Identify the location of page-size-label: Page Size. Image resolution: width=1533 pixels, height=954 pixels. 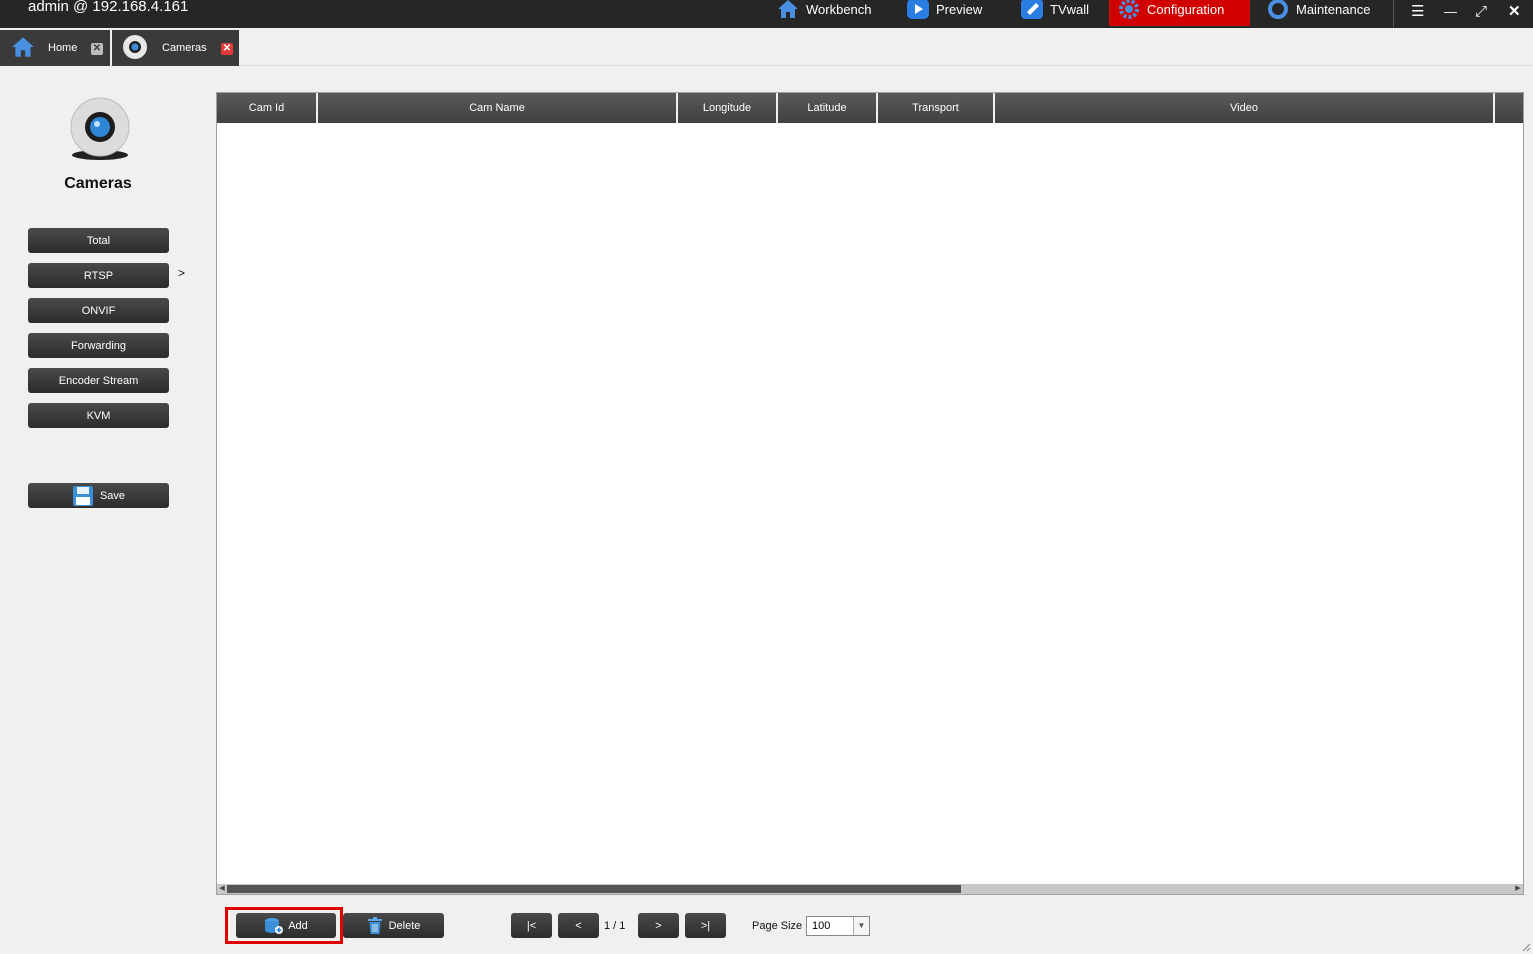
(777, 926).